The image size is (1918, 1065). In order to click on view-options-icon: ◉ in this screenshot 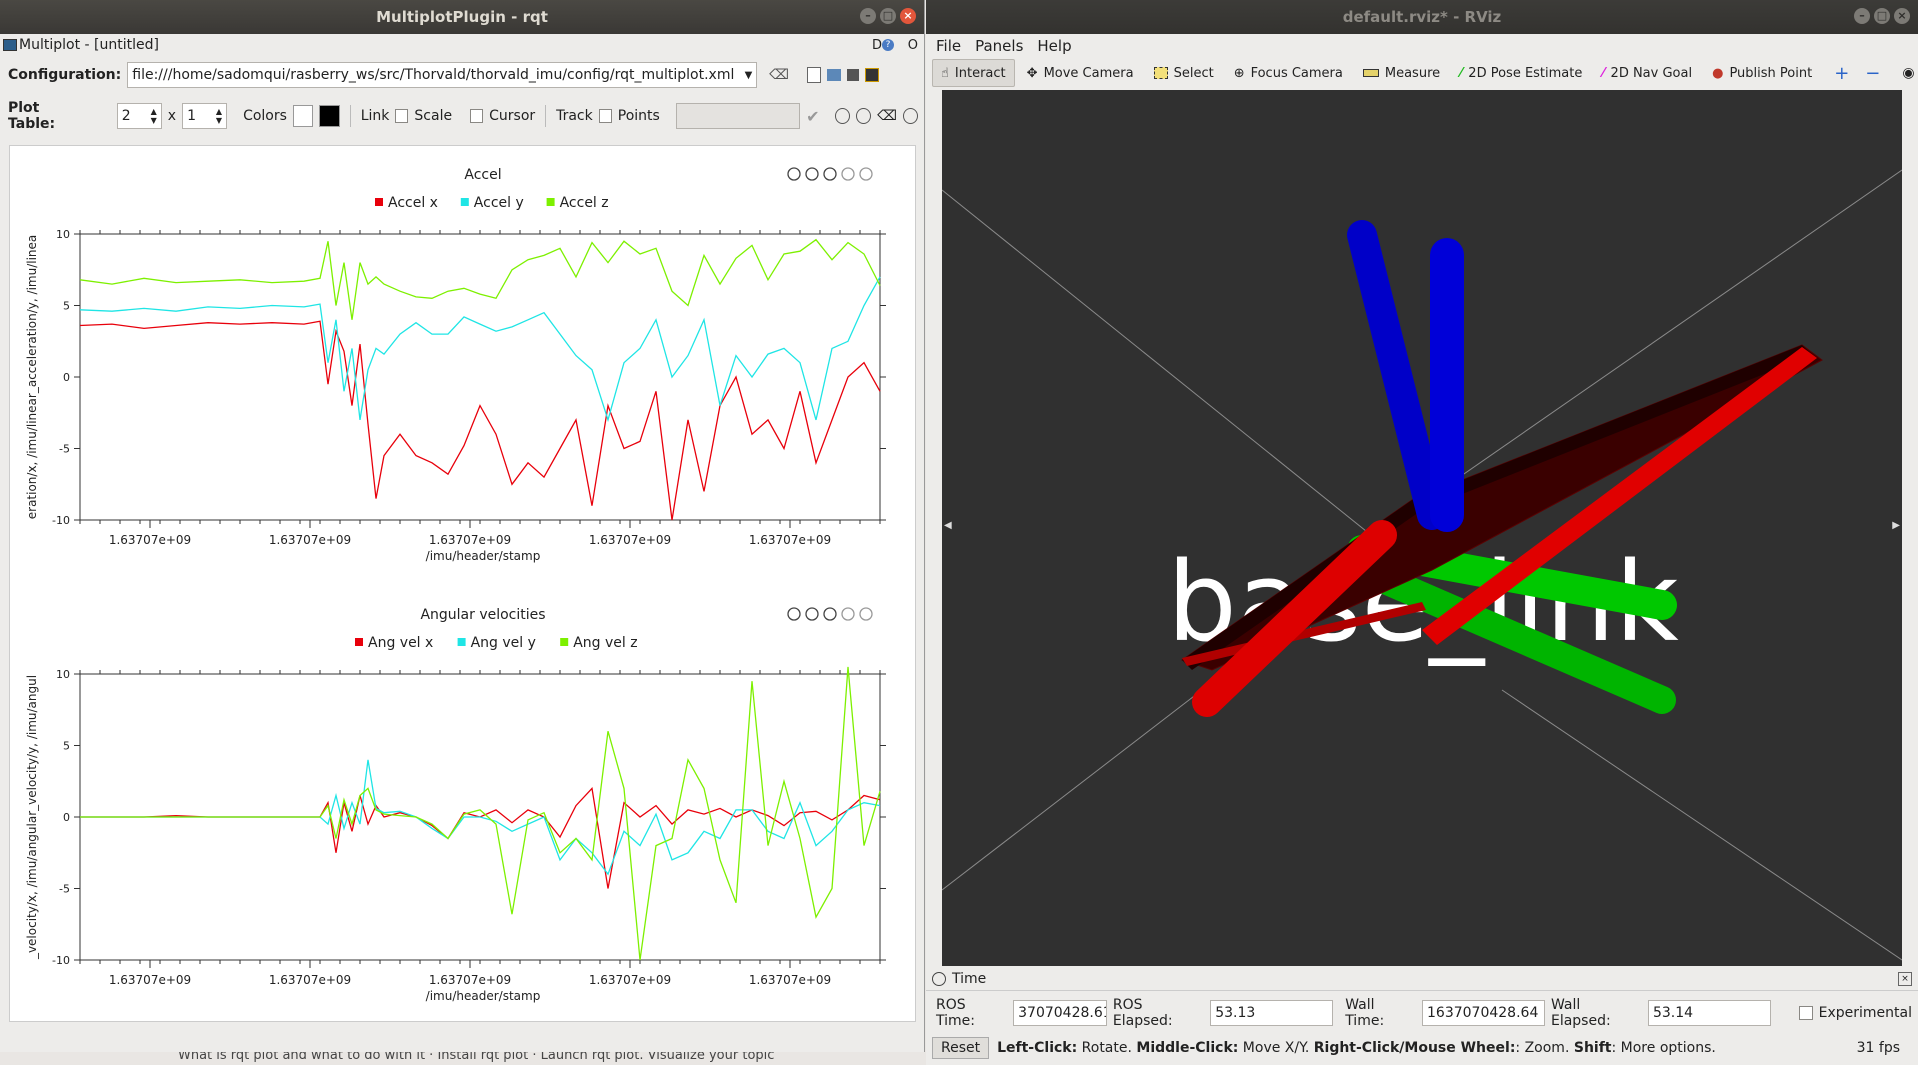, I will do `click(1908, 73)`.